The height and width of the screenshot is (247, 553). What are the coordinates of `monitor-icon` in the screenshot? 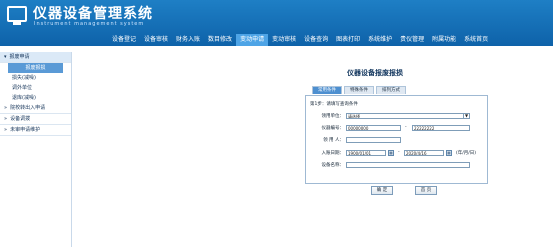 It's located at (17, 15).